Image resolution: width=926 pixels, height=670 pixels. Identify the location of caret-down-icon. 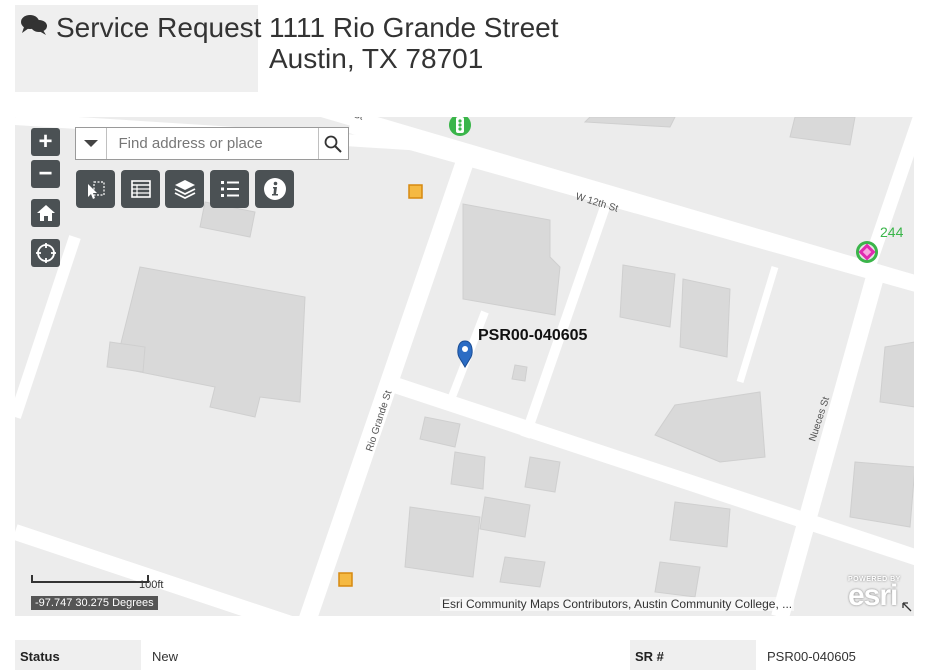
(90, 143).